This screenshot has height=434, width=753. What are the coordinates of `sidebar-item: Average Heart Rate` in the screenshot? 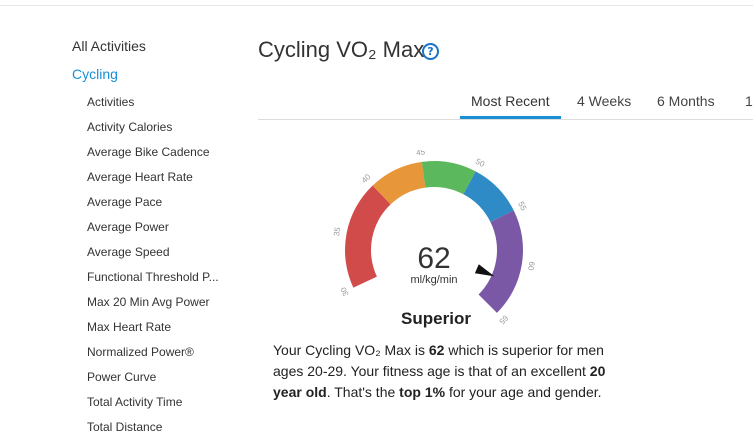 It's located at (162, 177).